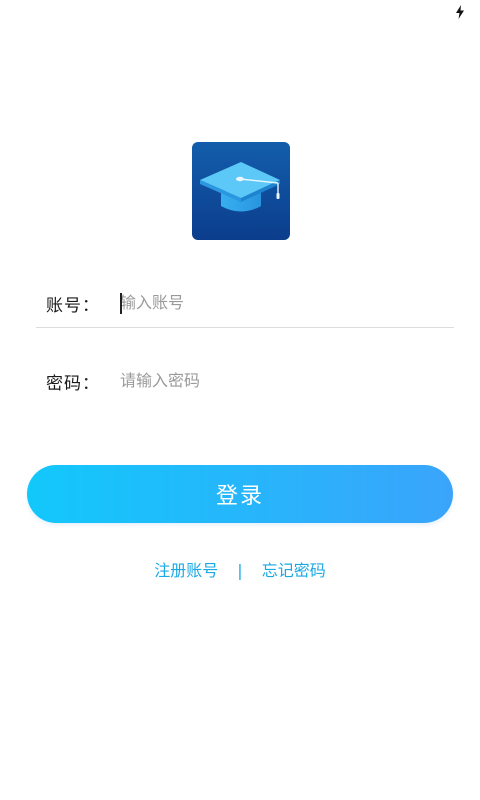 This screenshot has width=480, height=800. I want to click on password-row: 密码：, so click(245, 380).